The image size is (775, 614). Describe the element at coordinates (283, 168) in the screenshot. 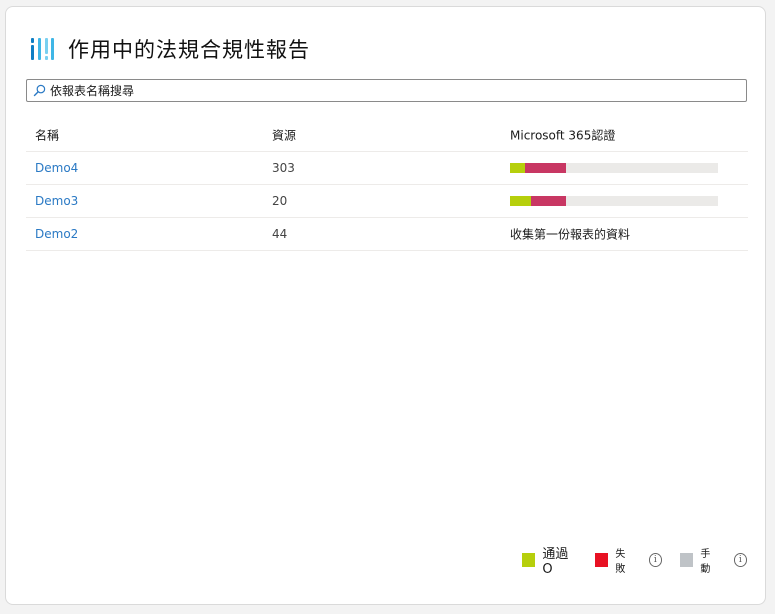

I see `resource-count: 303` at that location.